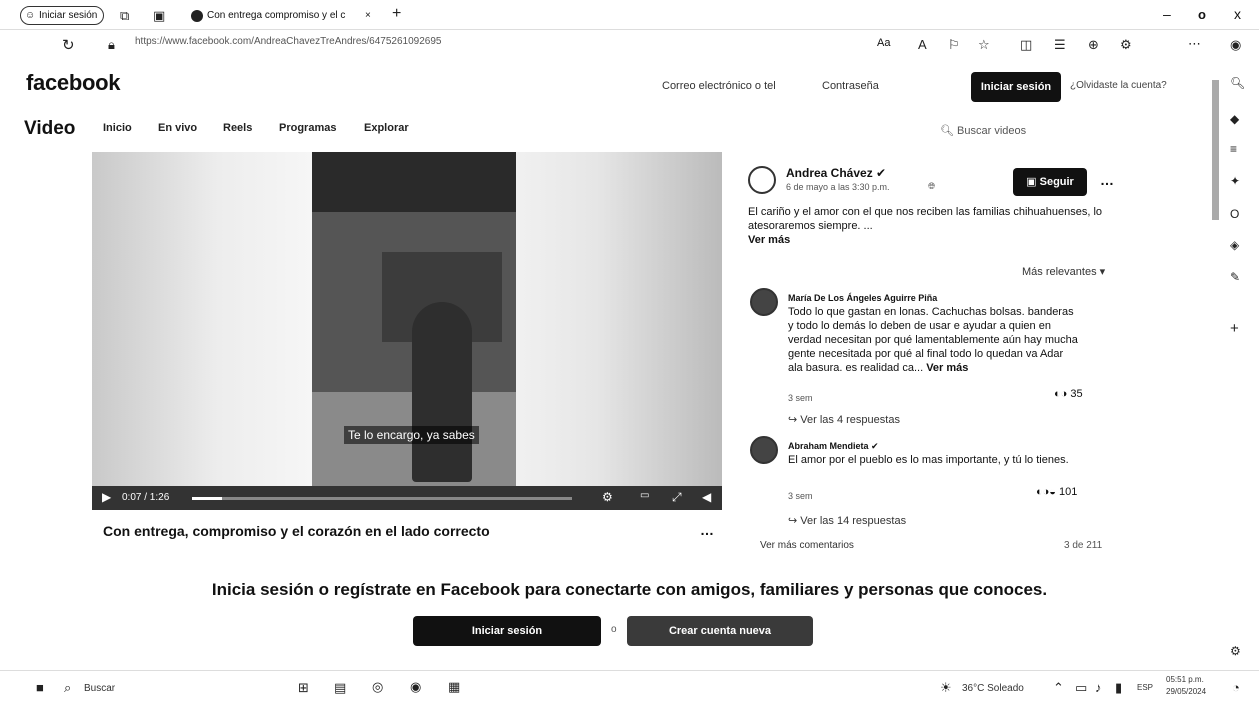 The image size is (1259, 705). I want to click on search-icon: 🔍︎, so click(1237, 83).